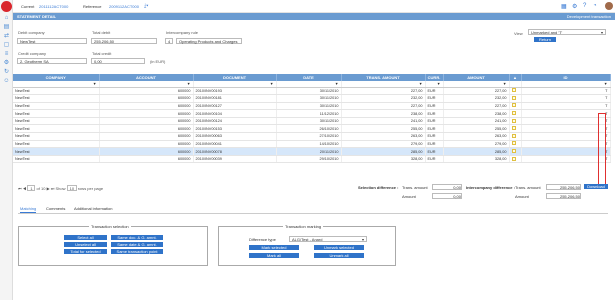 The height and width of the screenshot is (300, 615). Describe the element at coordinates (146, 6) in the screenshot. I see `download-icon: ⤓▾` at that location.